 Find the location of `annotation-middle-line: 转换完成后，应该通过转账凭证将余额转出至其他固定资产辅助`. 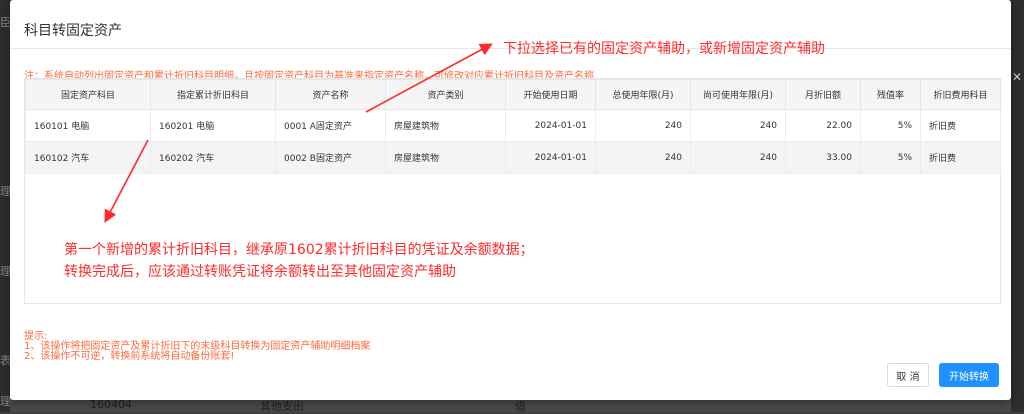

annotation-middle-line: 转换完成后，应该通过转账凭证将余额转出至其他固定资产辅助 is located at coordinates (260, 272).